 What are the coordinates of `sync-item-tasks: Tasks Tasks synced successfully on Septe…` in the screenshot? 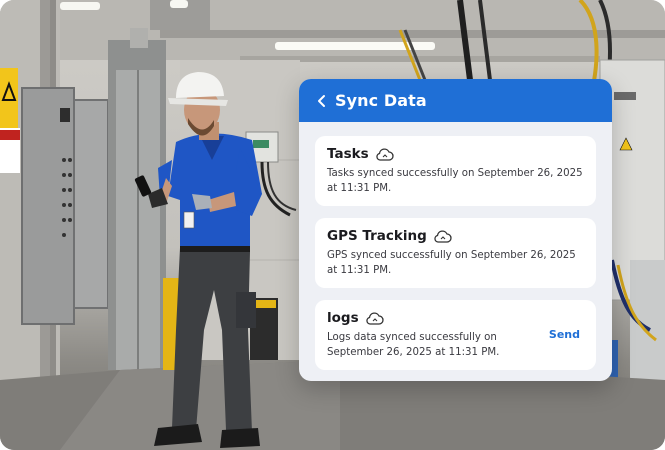 It's located at (455, 171).